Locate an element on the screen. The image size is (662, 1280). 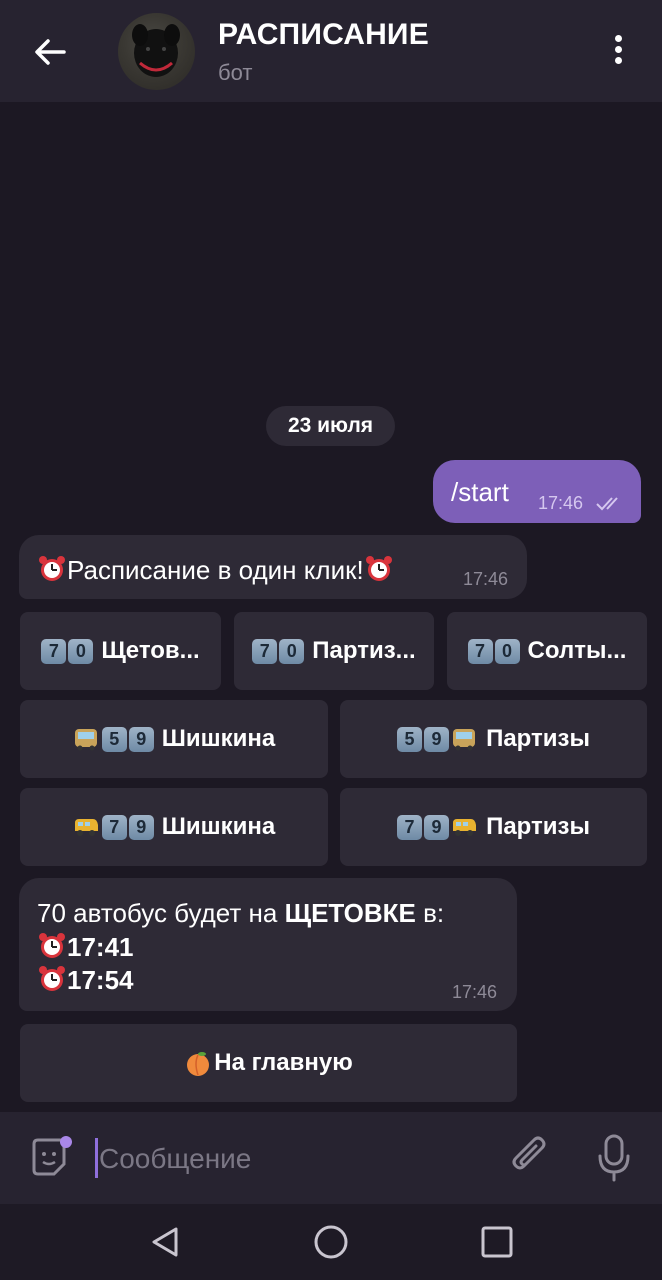
departure-time: 17:54 is located at coordinates (85, 980).